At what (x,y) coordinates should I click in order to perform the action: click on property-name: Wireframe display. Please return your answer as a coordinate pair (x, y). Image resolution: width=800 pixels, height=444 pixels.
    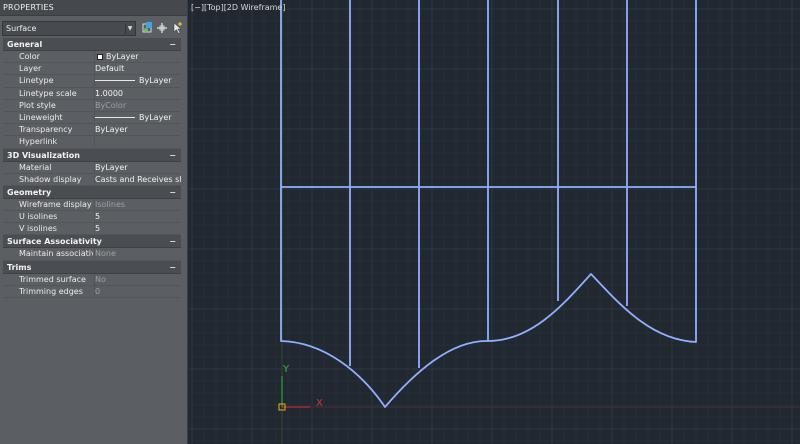
    Looking at the image, I should click on (55, 204).